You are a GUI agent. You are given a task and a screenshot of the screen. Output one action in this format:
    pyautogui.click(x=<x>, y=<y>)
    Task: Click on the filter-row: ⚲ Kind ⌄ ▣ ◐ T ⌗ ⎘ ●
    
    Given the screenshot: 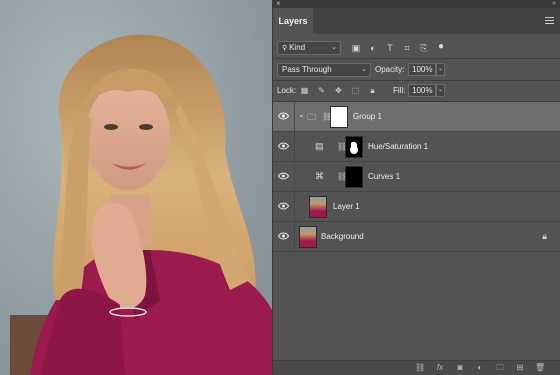 What is the action you would take?
    pyautogui.click(x=416, y=48)
    